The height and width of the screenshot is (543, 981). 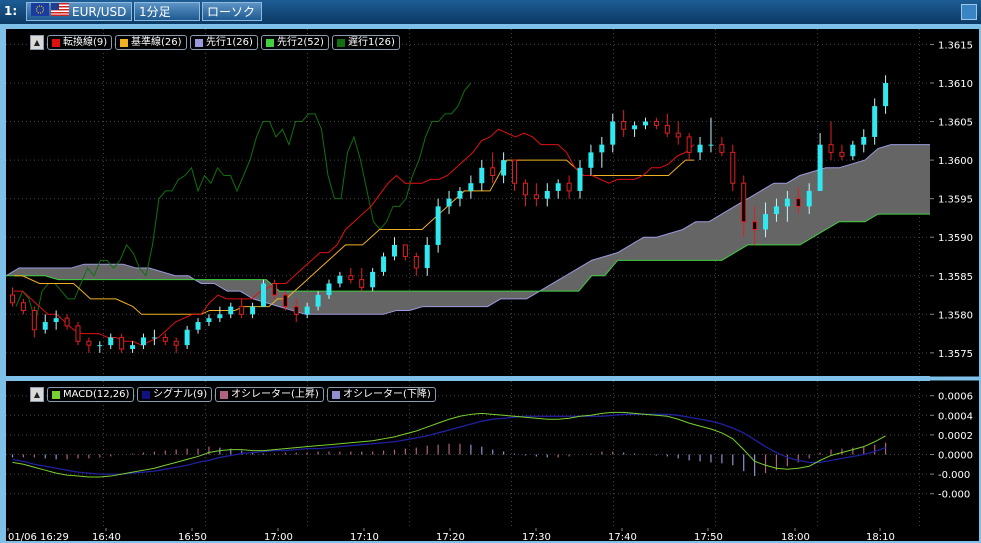 I want to click on x-tick-label: 18:00, so click(x=795, y=537).